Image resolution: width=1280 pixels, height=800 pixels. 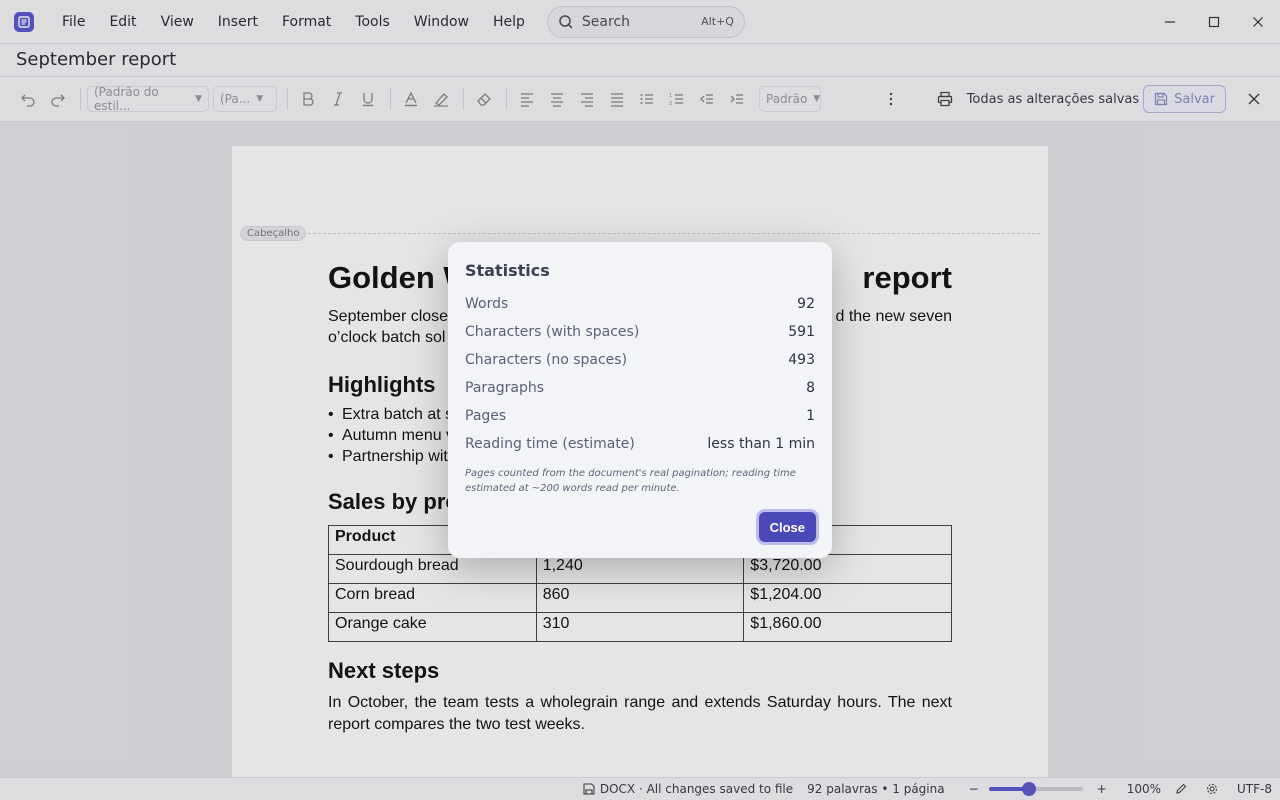 I want to click on stat-label: Words, so click(x=487, y=304).